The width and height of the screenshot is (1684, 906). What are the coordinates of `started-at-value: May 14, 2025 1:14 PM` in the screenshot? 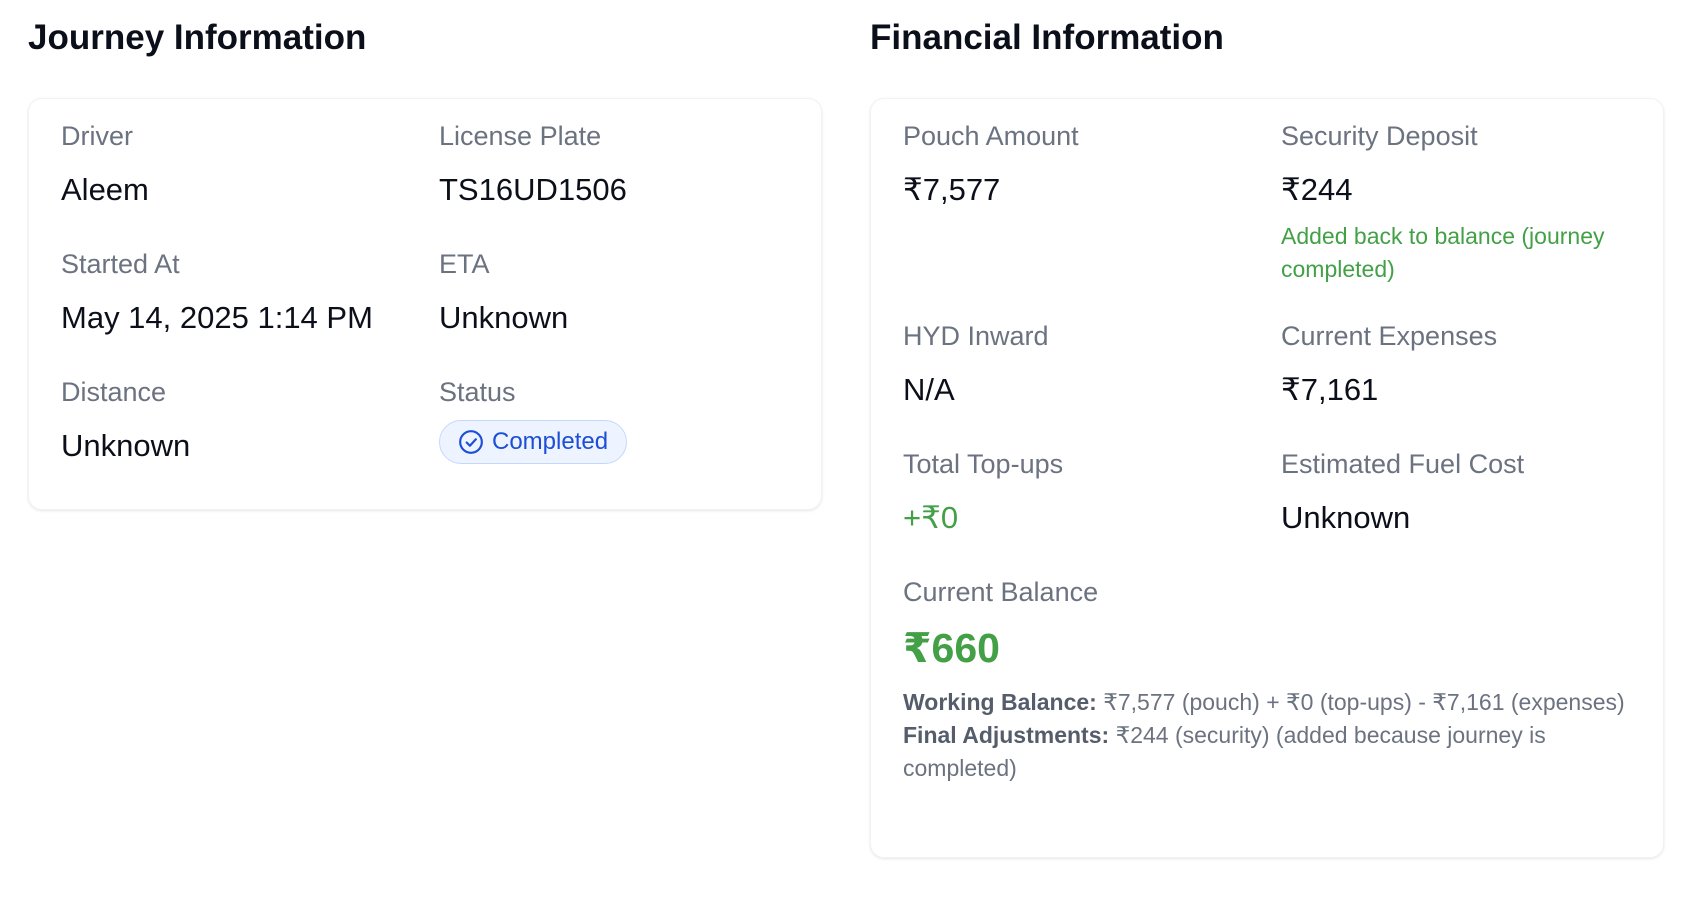 It's located at (217, 317).